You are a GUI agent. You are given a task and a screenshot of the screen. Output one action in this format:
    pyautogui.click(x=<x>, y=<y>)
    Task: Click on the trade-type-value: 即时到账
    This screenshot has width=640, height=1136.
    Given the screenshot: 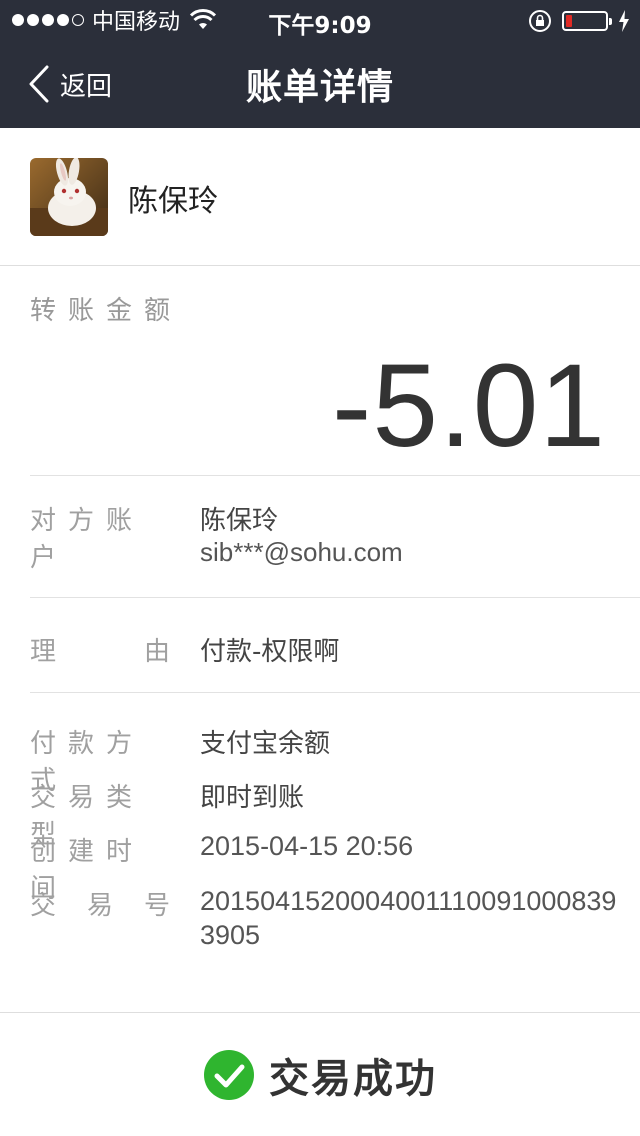 What is the action you would take?
    pyautogui.click(x=252, y=798)
    